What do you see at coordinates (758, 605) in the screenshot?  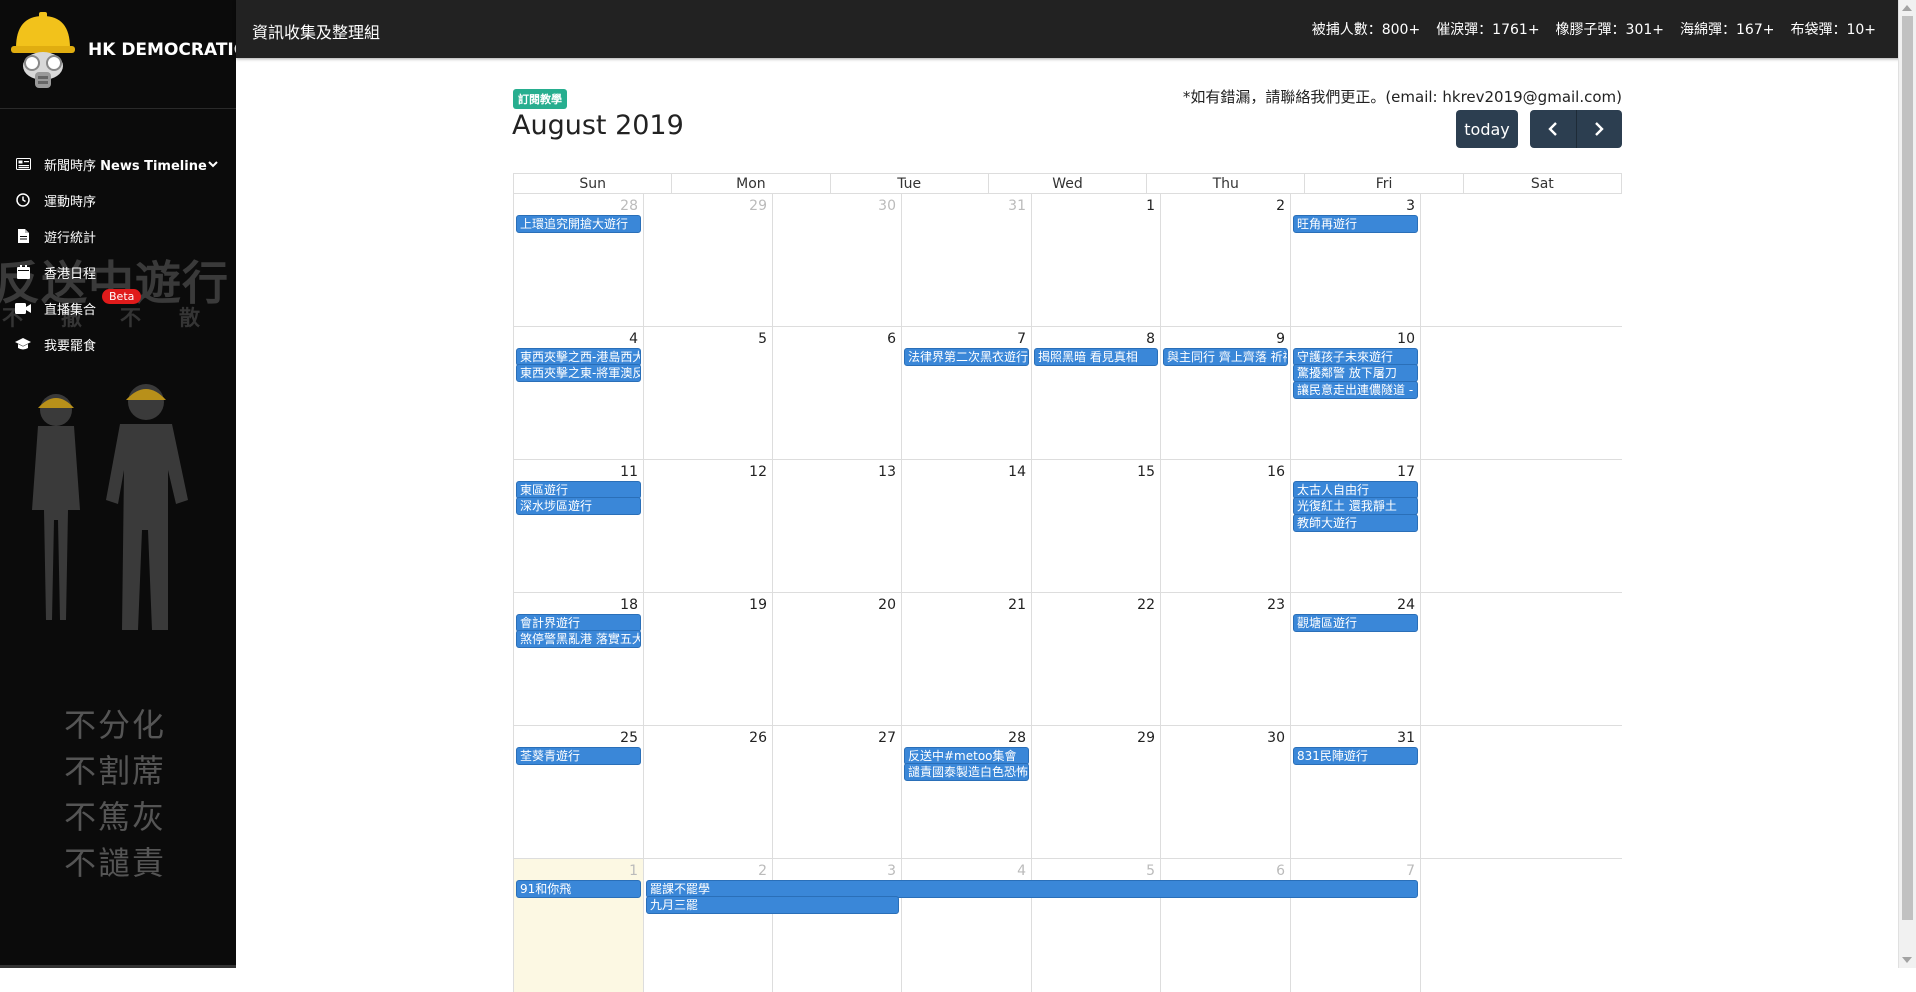 I see `day-number: 19` at bounding box center [758, 605].